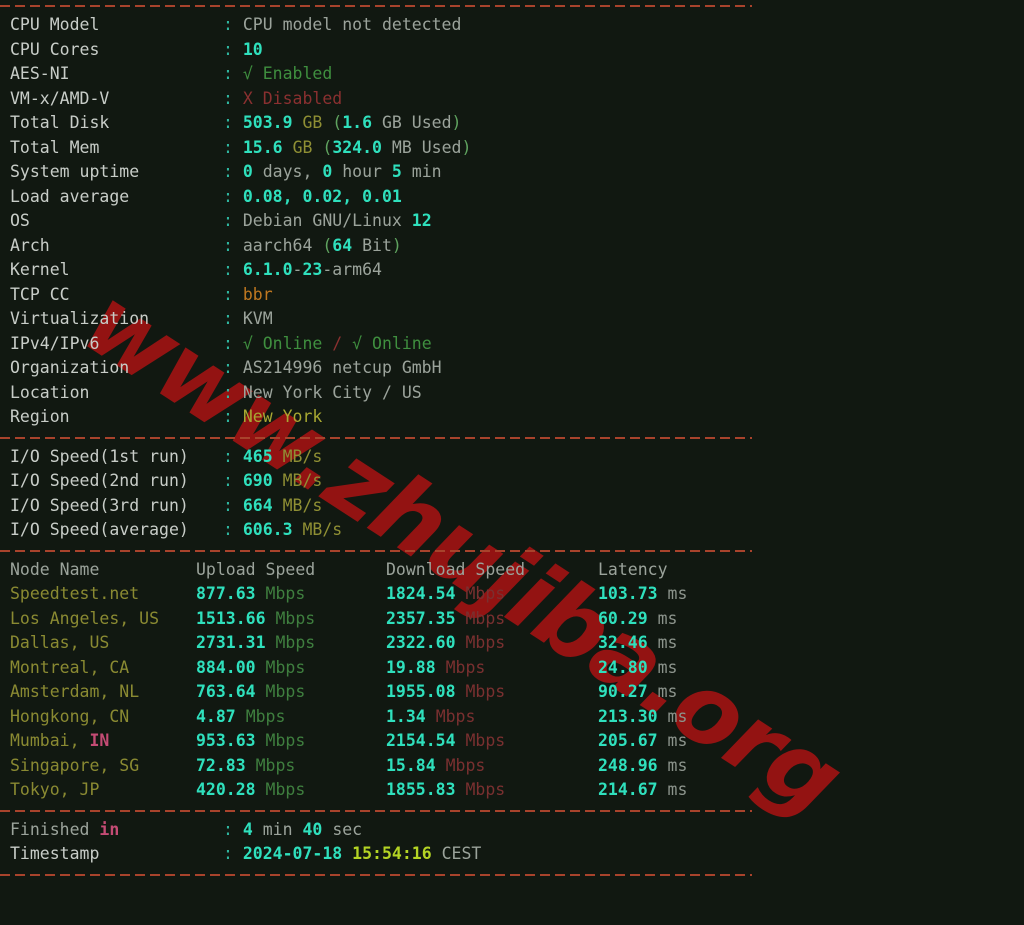 The height and width of the screenshot is (925, 1024). What do you see at coordinates (392, 343) in the screenshot?
I see `value-ipv6-status: √ Online` at bounding box center [392, 343].